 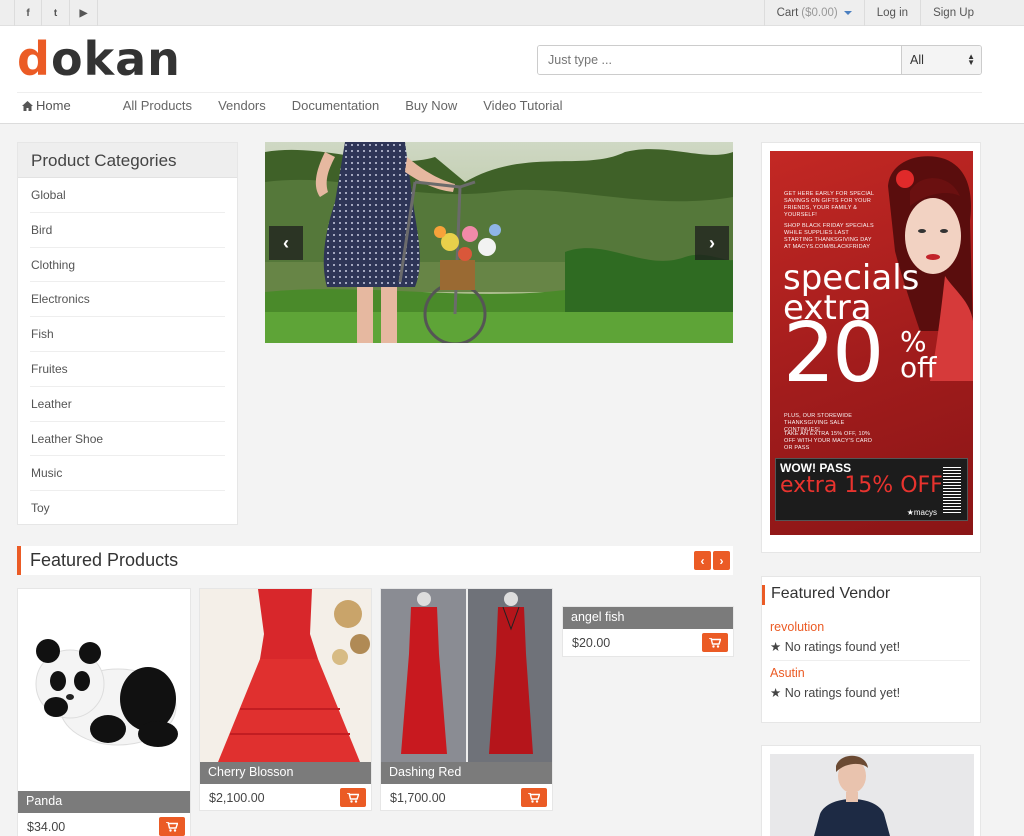 What do you see at coordinates (870, 660) in the screenshot?
I see `divider` at bounding box center [870, 660].